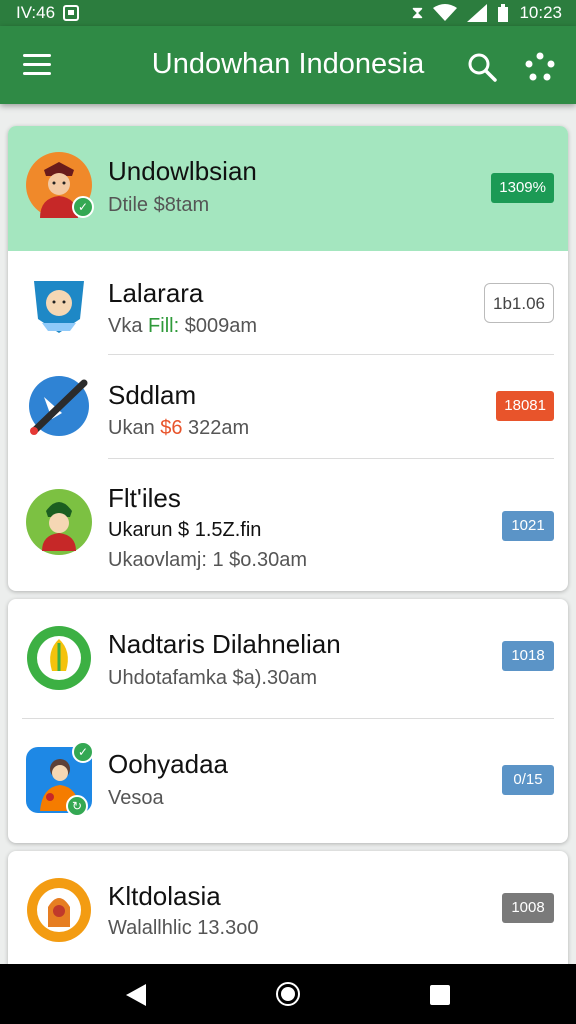  I want to click on status-time-right: 10:23, so click(540, 12).